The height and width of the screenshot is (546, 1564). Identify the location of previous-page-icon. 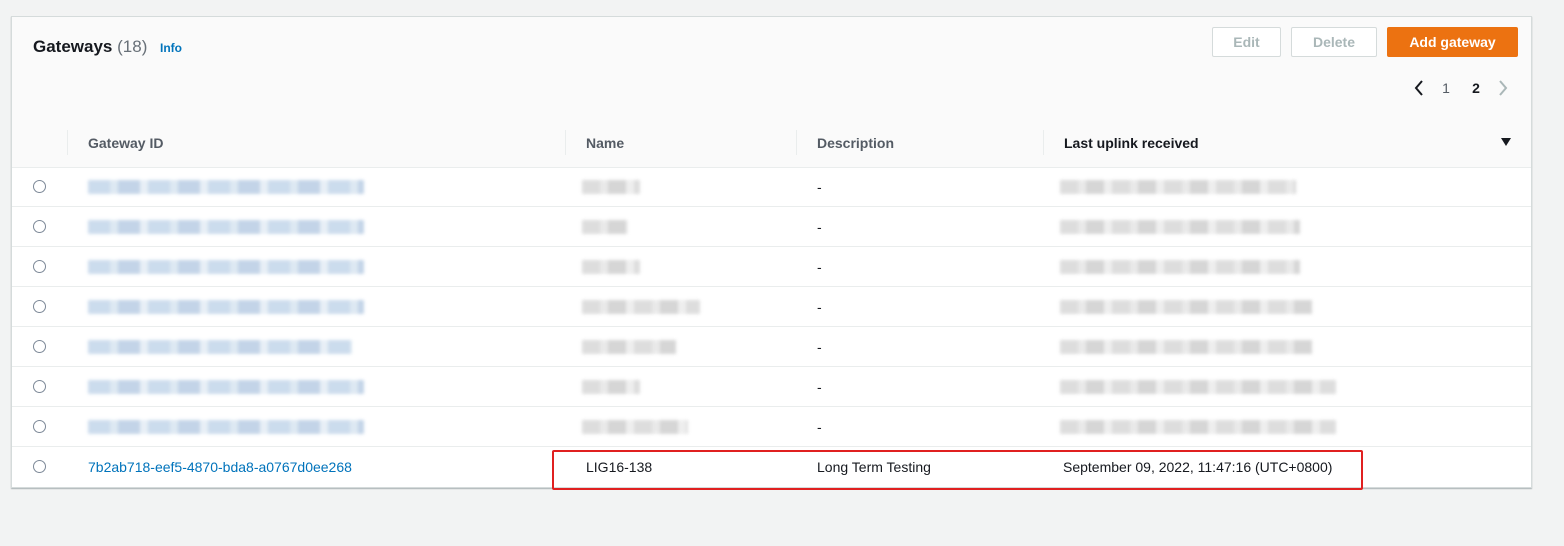
(1419, 88).